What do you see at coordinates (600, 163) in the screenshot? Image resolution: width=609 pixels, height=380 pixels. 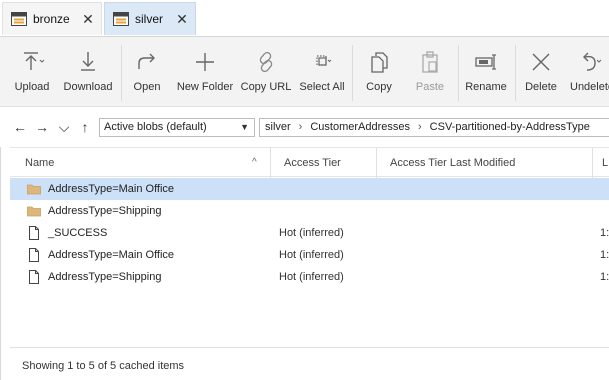 I see `column-header-next: L` at bounding box center [600, 163].